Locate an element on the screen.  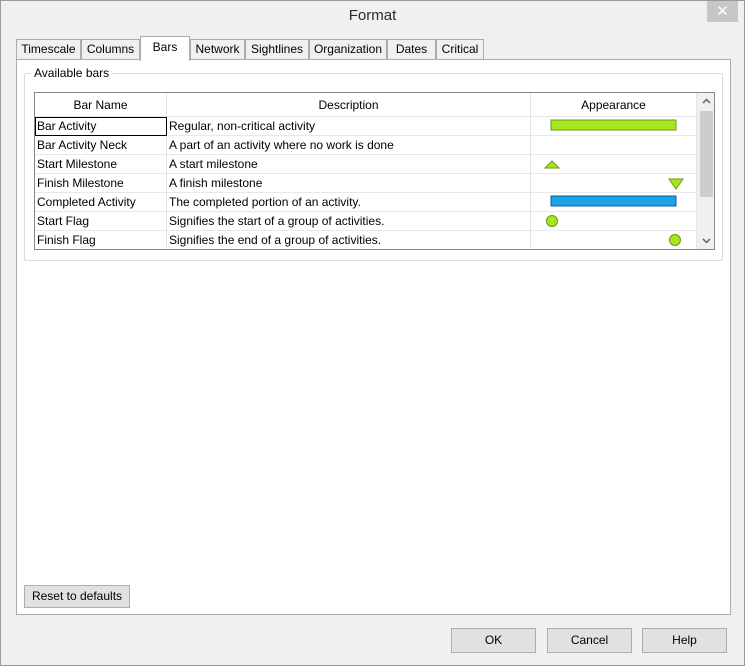
start-flag-icon is located at coordinates (552, 221).